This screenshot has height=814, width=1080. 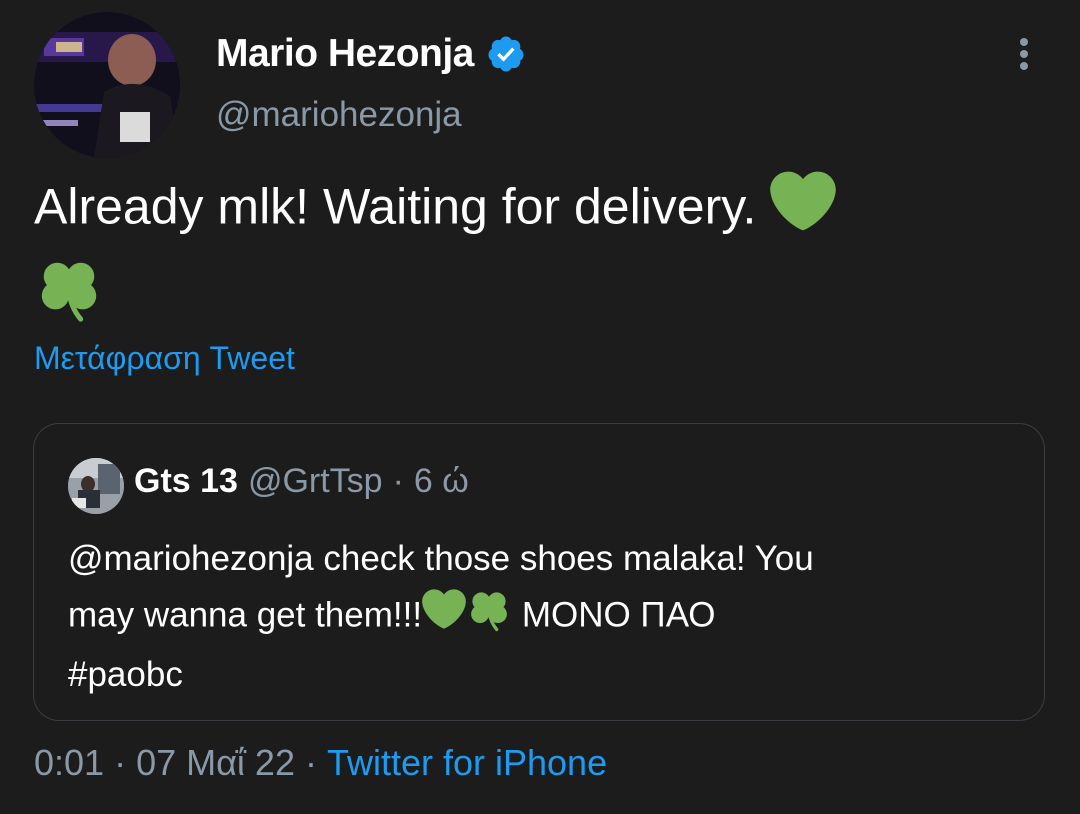 What do you see at coordinates (215, 763) in the screenshot?
I see `tweet-date: 07 Μαΐ 22` at bounding box center [215, 763].